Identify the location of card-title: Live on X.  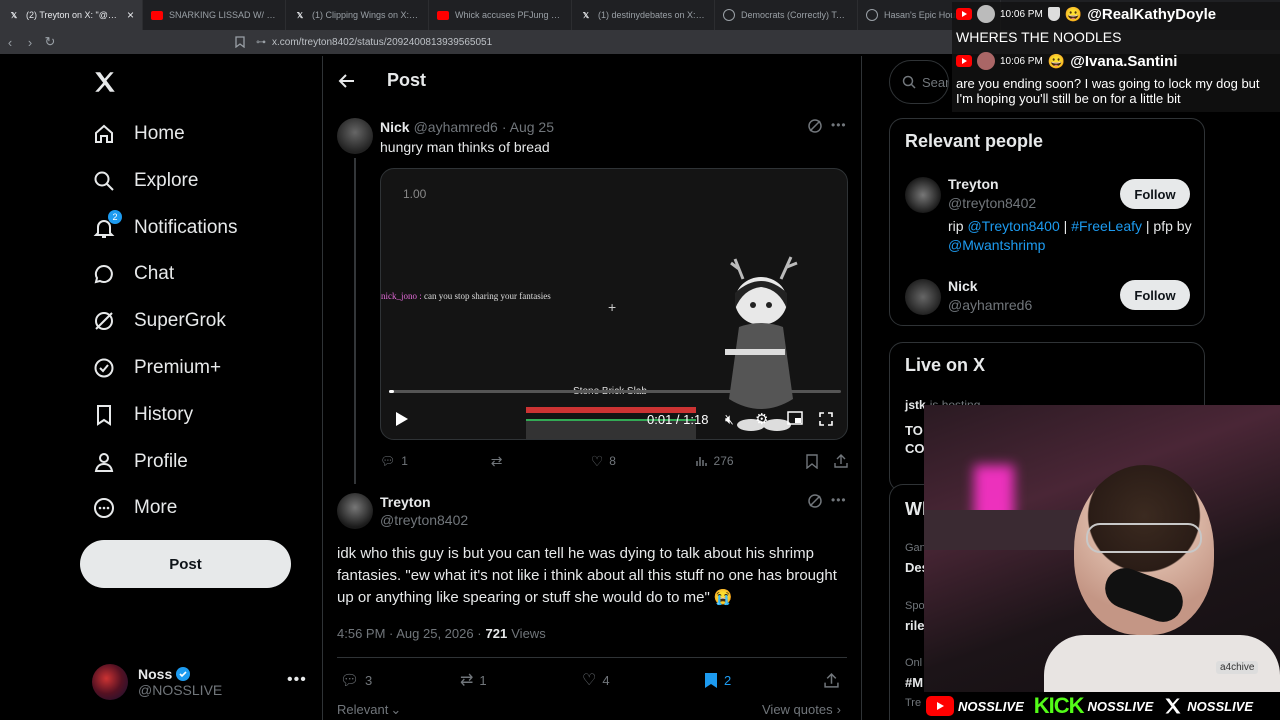
(945, 365).